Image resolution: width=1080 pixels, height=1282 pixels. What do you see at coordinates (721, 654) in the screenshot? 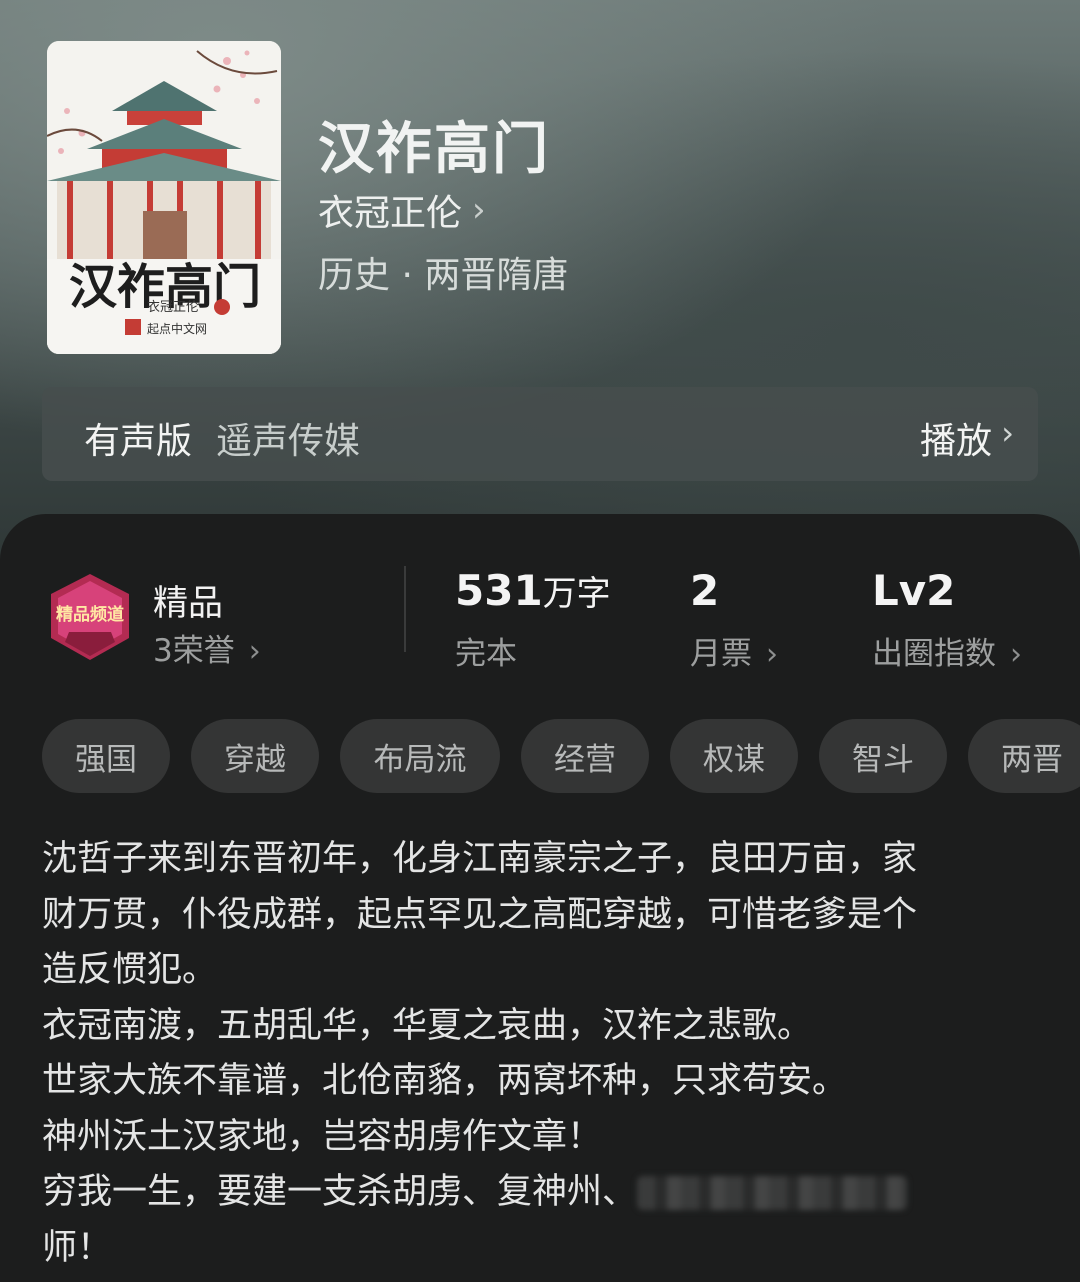
I see `monthly-votes-label: 月票` at bounding box center [721, 654].